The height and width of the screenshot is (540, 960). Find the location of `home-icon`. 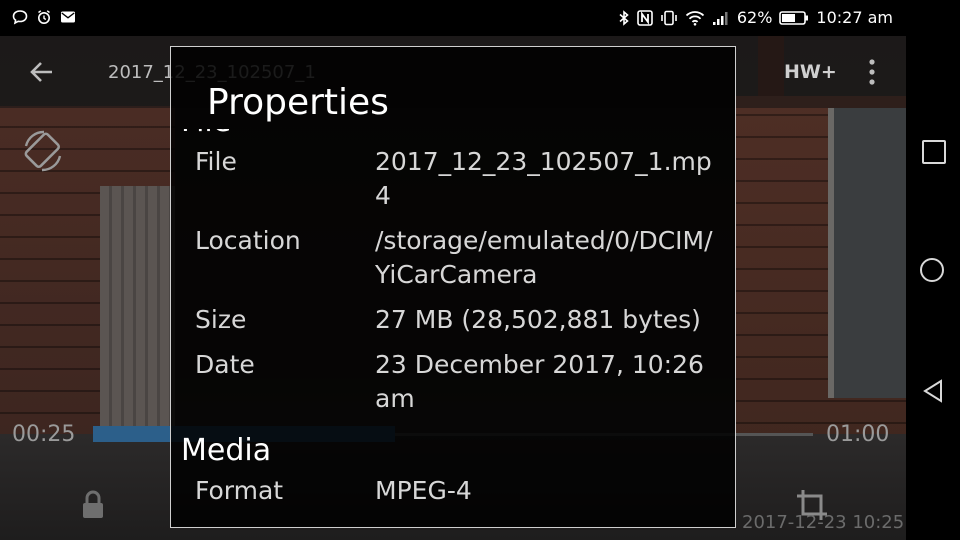

home-icon is located at coordinates (932, 270).